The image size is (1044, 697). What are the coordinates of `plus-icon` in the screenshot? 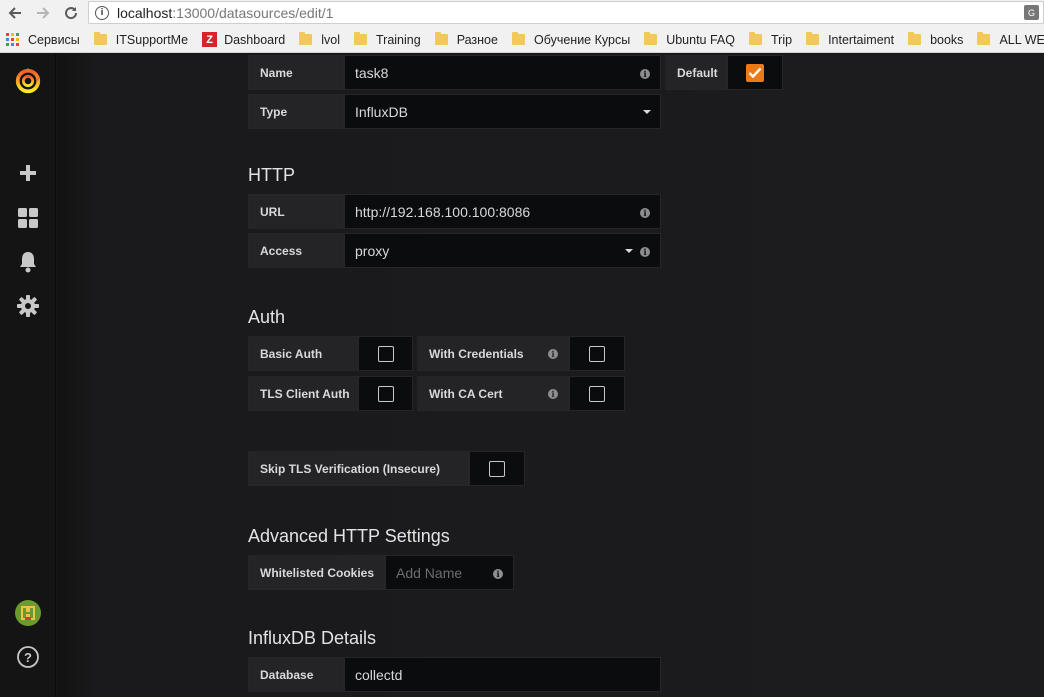 It's located at (28, 173).